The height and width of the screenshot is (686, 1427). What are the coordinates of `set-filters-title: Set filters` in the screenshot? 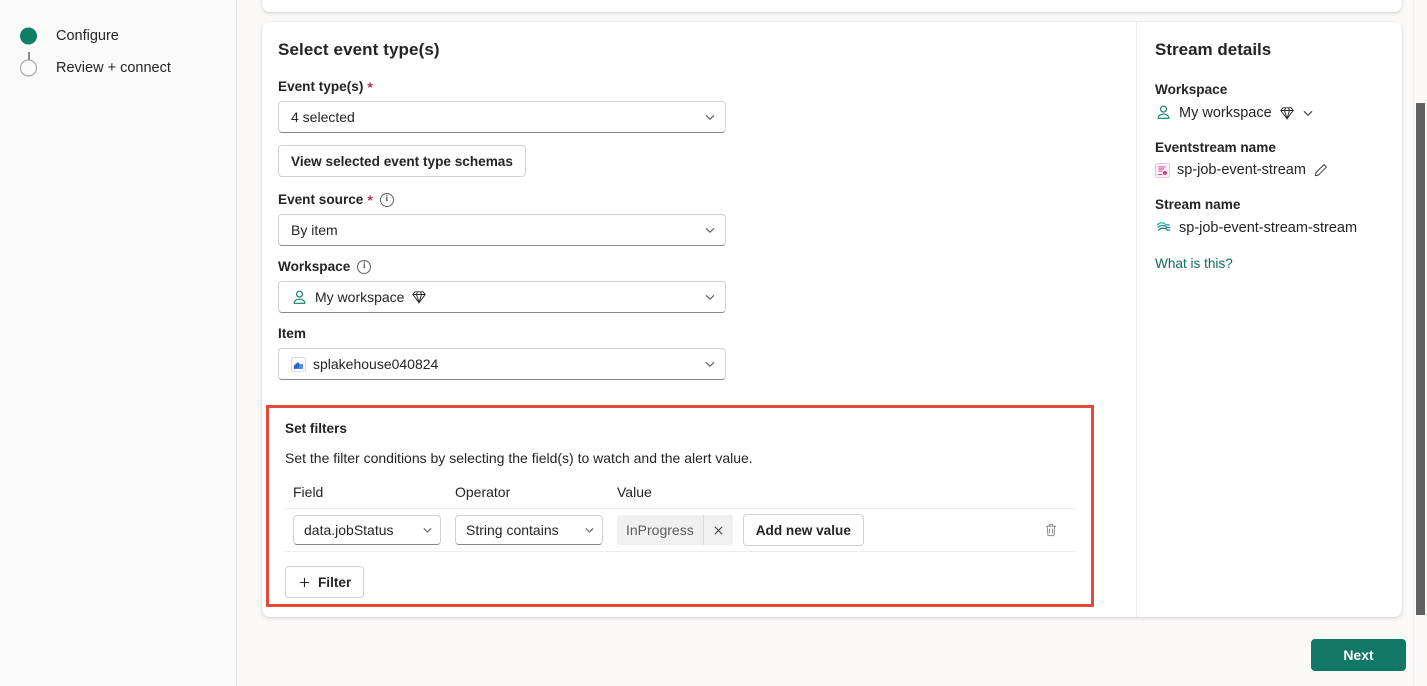 It's located at (316, 428).